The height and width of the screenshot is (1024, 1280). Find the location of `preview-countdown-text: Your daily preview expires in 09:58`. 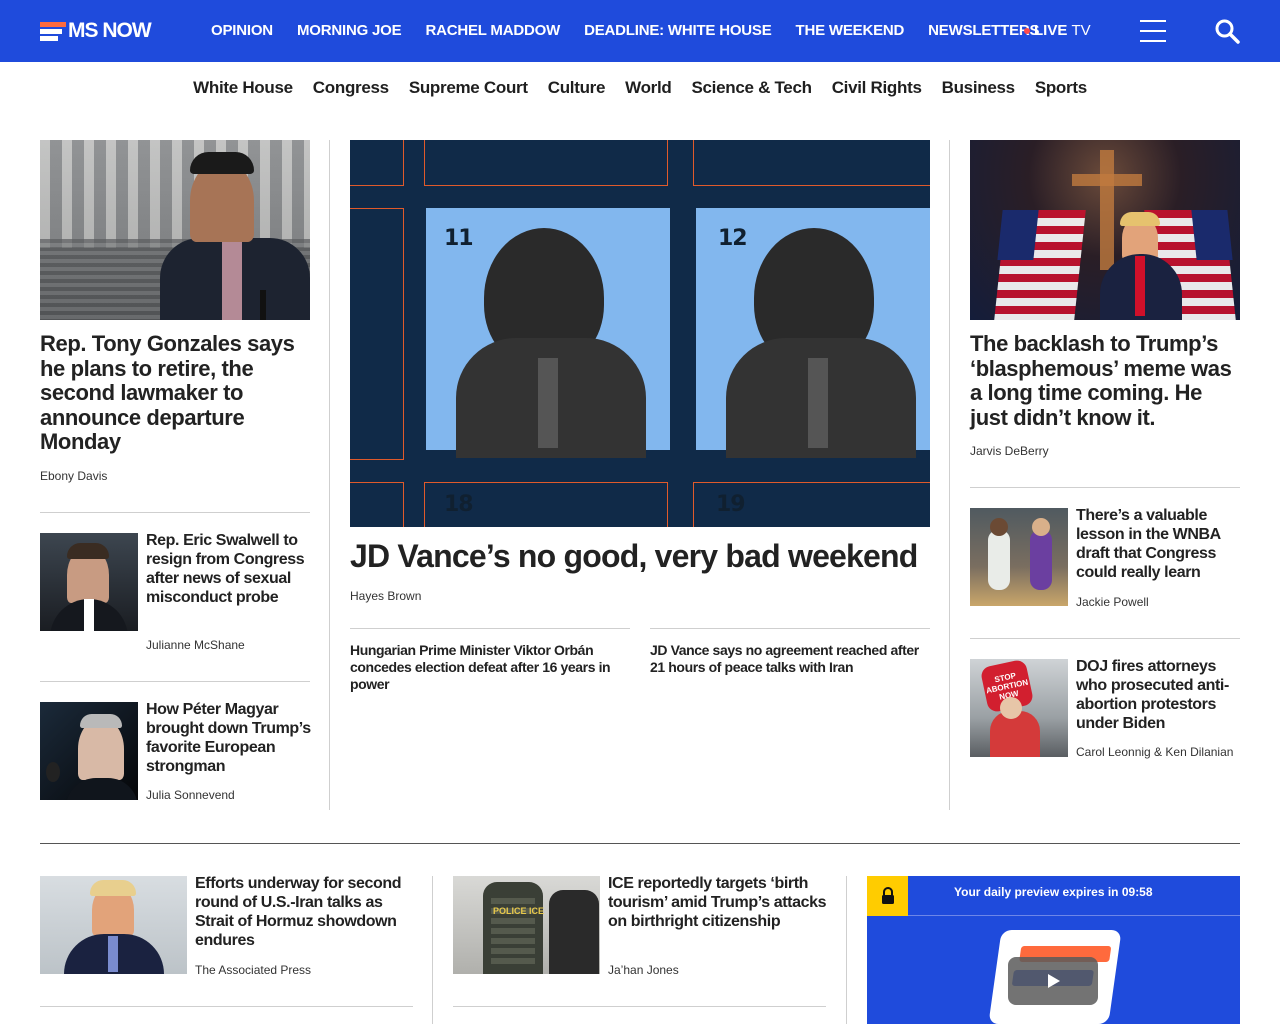

preview-countdown-text: Your daily preview expires in 09:58 is located at coordinates (1053, 892).